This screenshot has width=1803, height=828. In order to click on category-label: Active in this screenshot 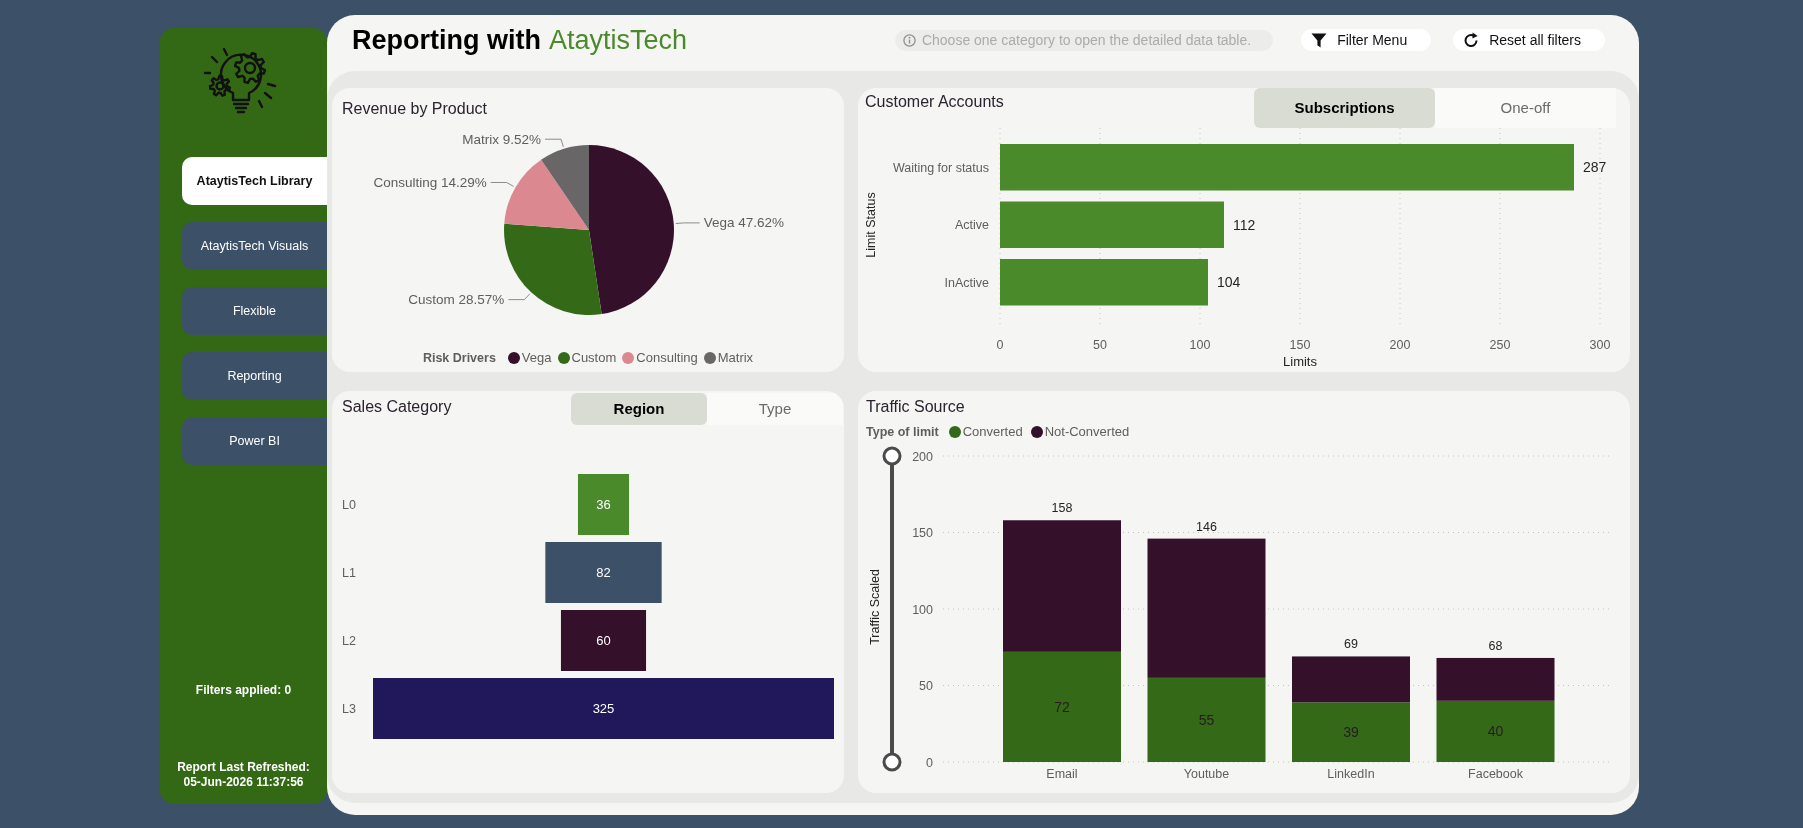, I will do `click(971, 225)`.